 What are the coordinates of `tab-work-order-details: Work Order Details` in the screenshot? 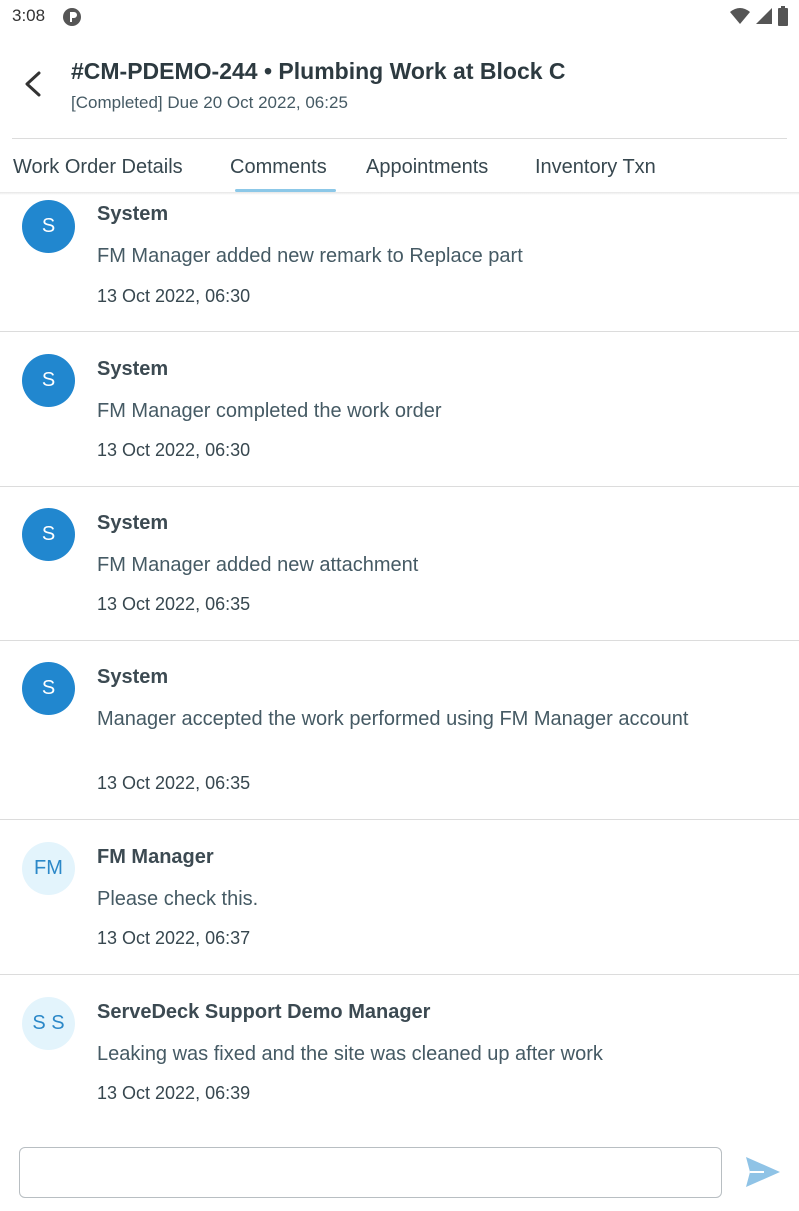 It's located at (98, 167).